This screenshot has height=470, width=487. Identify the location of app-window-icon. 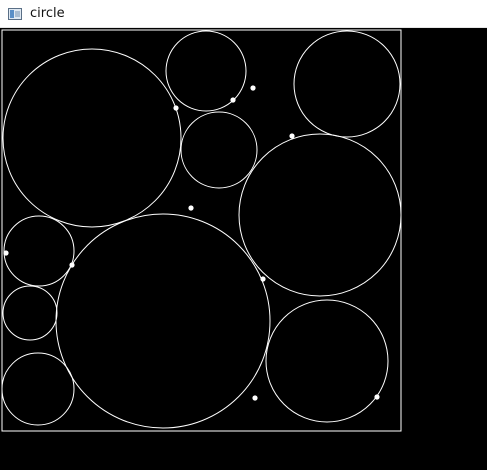
(15, 13).